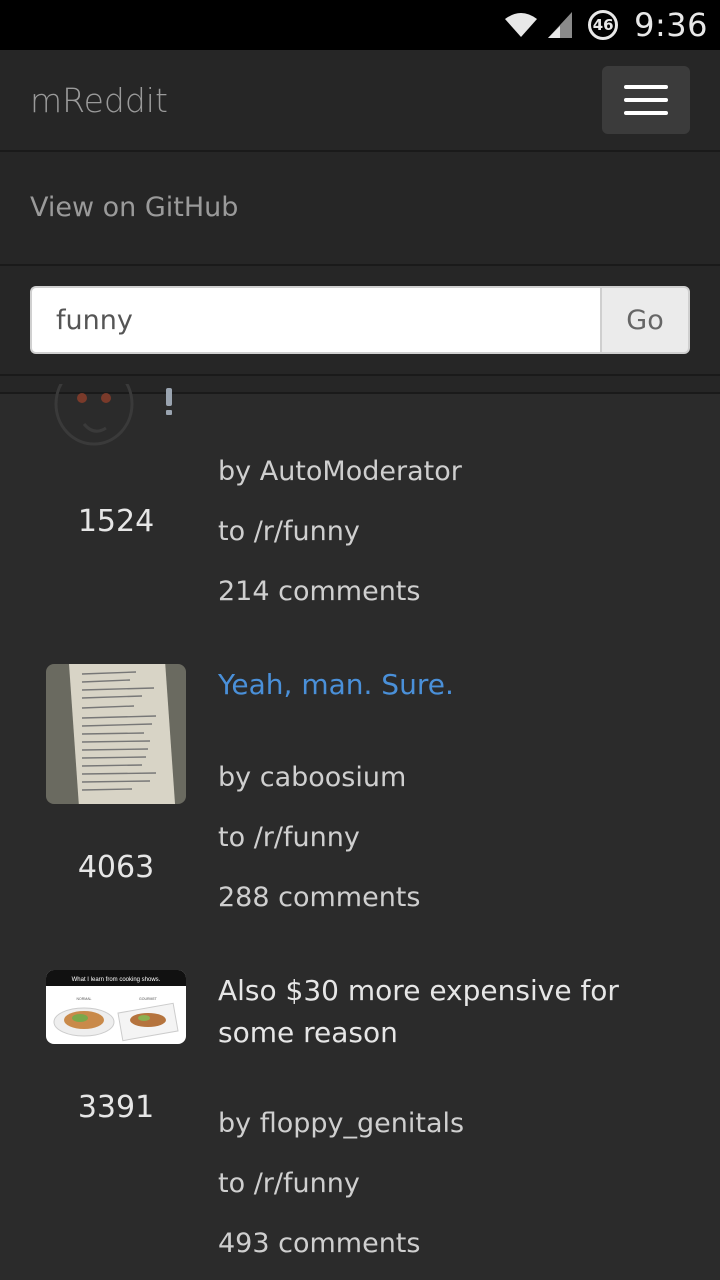 The image size is (720, 1280). What do you see at coordinates (645, 320) in the screenshot?
I see `go-button: Go` at bounding box center [645, 320].